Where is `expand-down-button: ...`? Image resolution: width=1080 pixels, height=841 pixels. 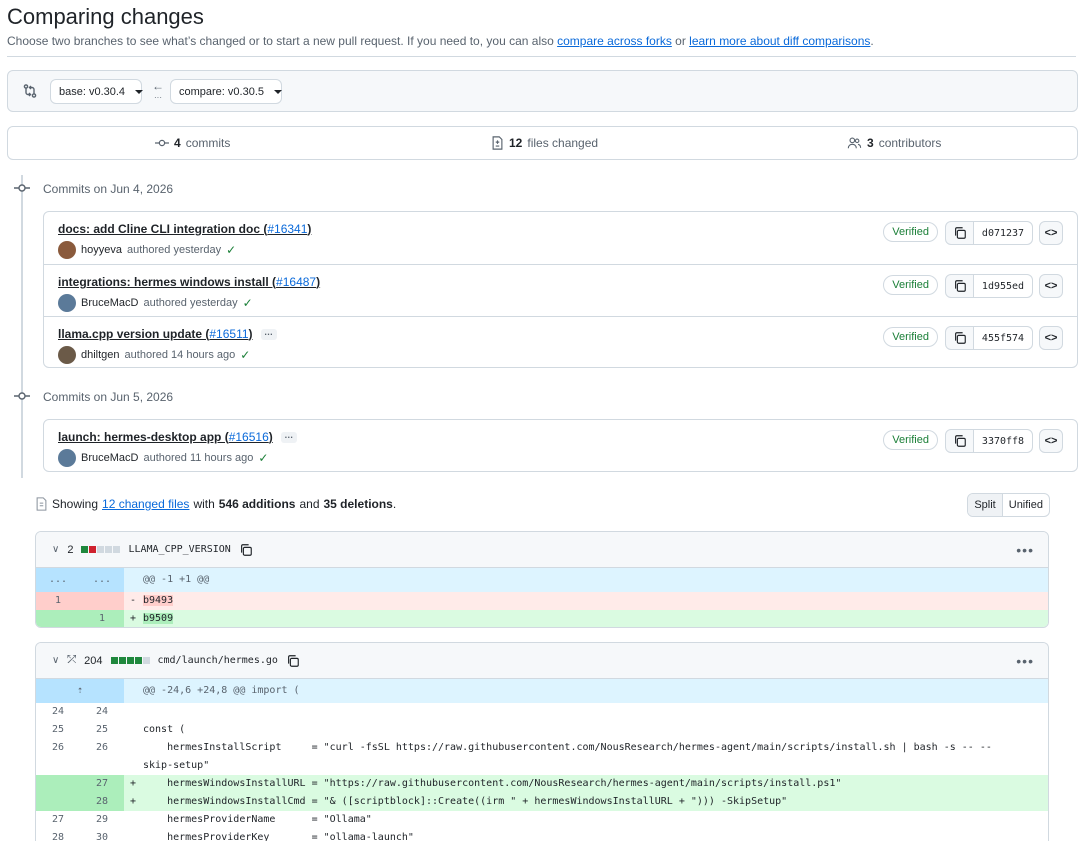 expand-down-button: ... is located at coordinates (102, 580).